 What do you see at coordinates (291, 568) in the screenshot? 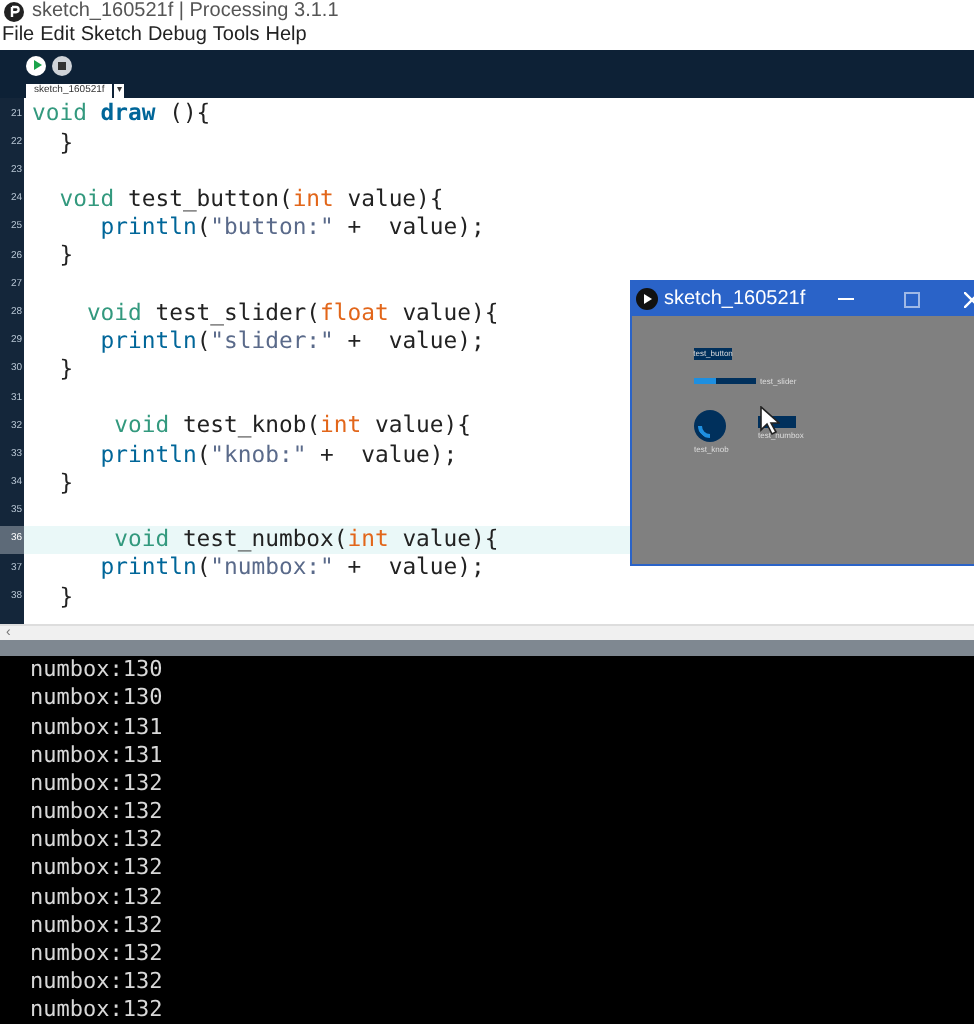
I see `code-line: println("numbox:" + value);` at bounding box center [291, 568].